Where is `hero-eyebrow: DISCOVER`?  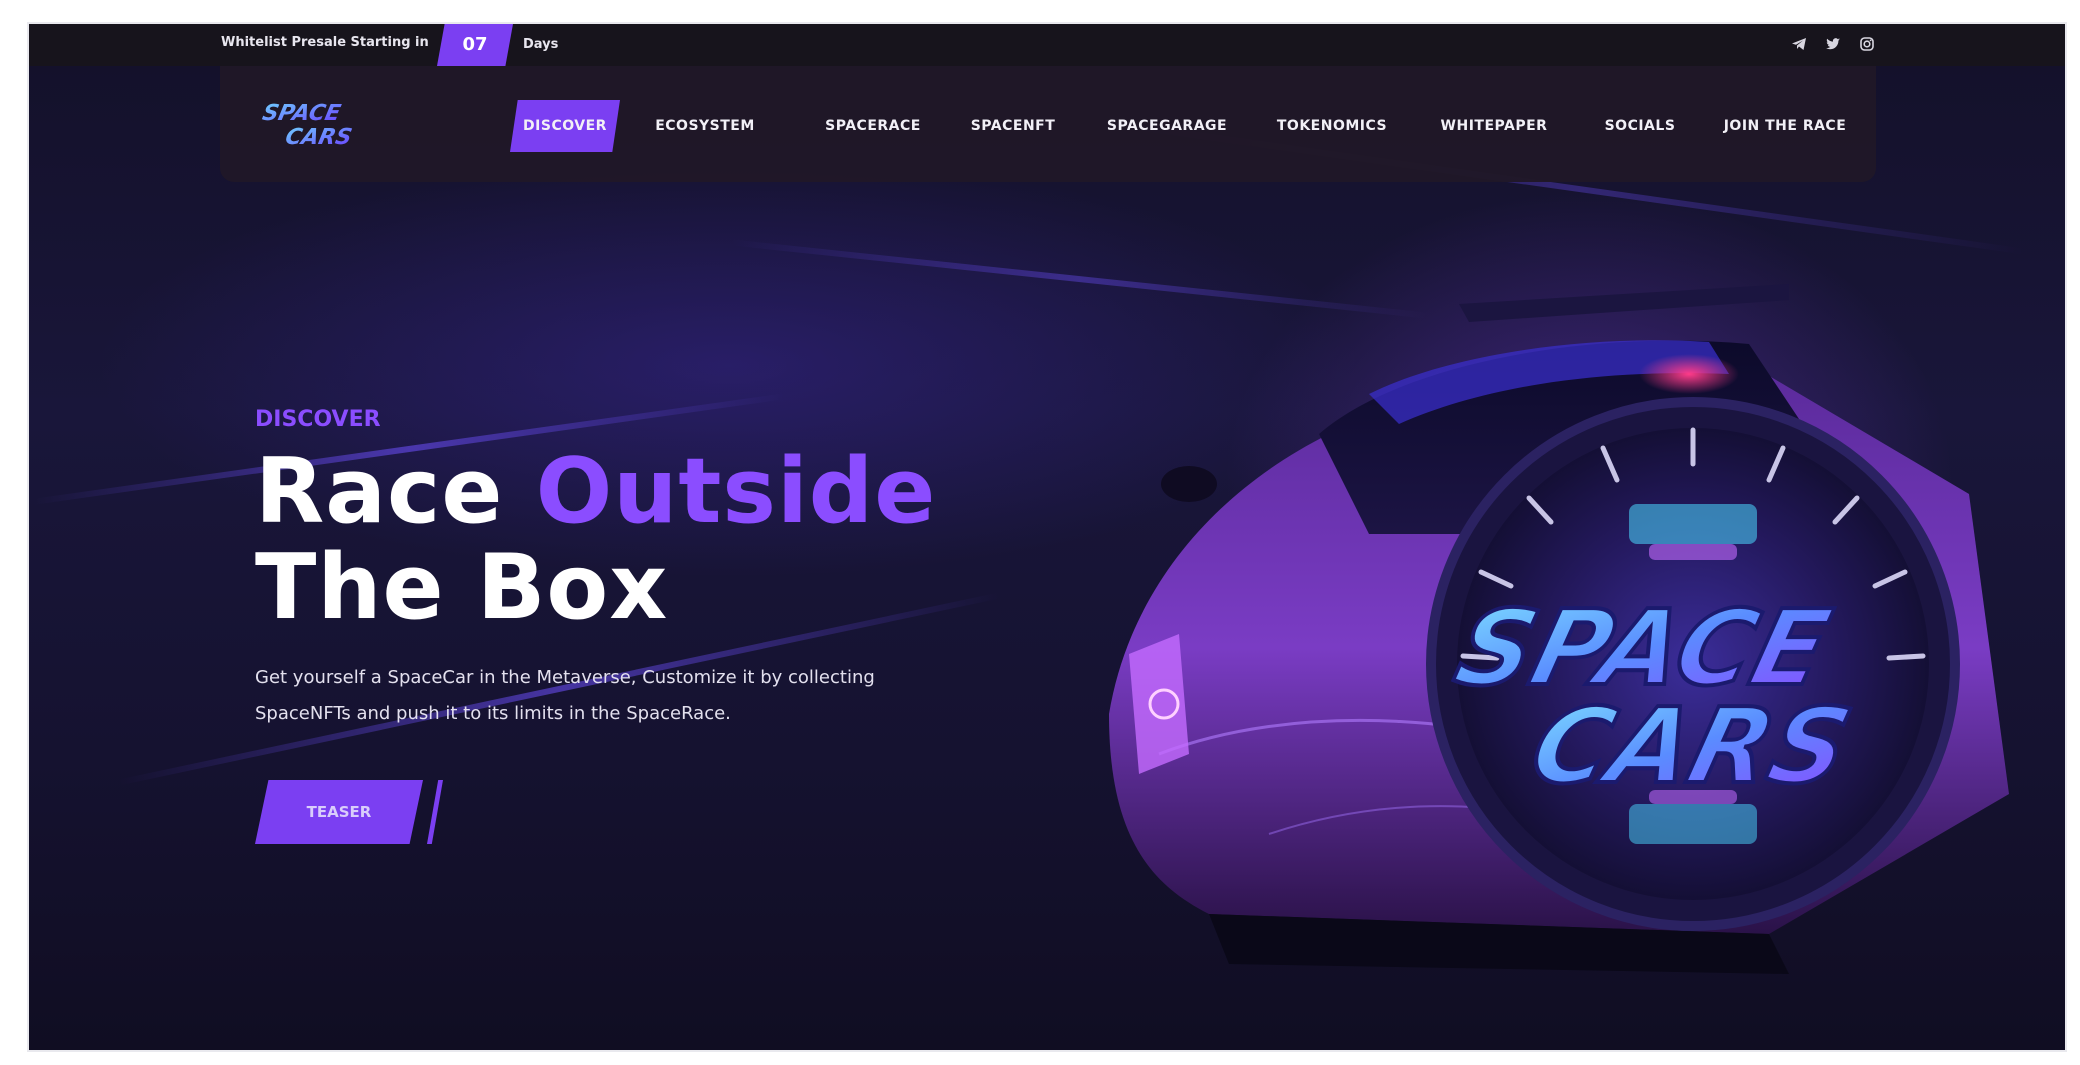 hero-eyebrow: DISCOVER is located at coordinates (318, 419).